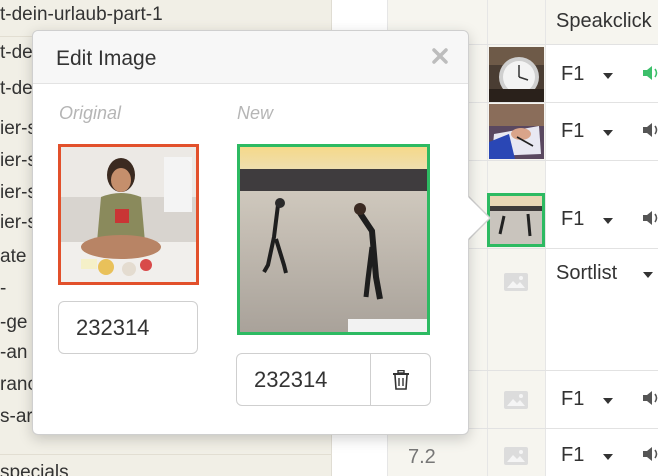 The image size is (658, 476). I want to click on header-select-label: Speakclick, so click(604, 21).